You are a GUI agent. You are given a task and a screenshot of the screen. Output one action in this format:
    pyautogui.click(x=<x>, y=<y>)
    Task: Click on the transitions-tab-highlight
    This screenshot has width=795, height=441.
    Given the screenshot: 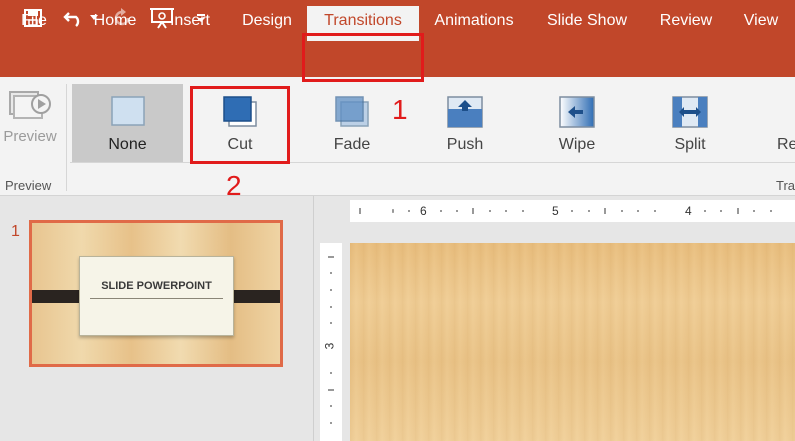 What is the action you would take?
    pyautogui.click(x=363, y=57)
    